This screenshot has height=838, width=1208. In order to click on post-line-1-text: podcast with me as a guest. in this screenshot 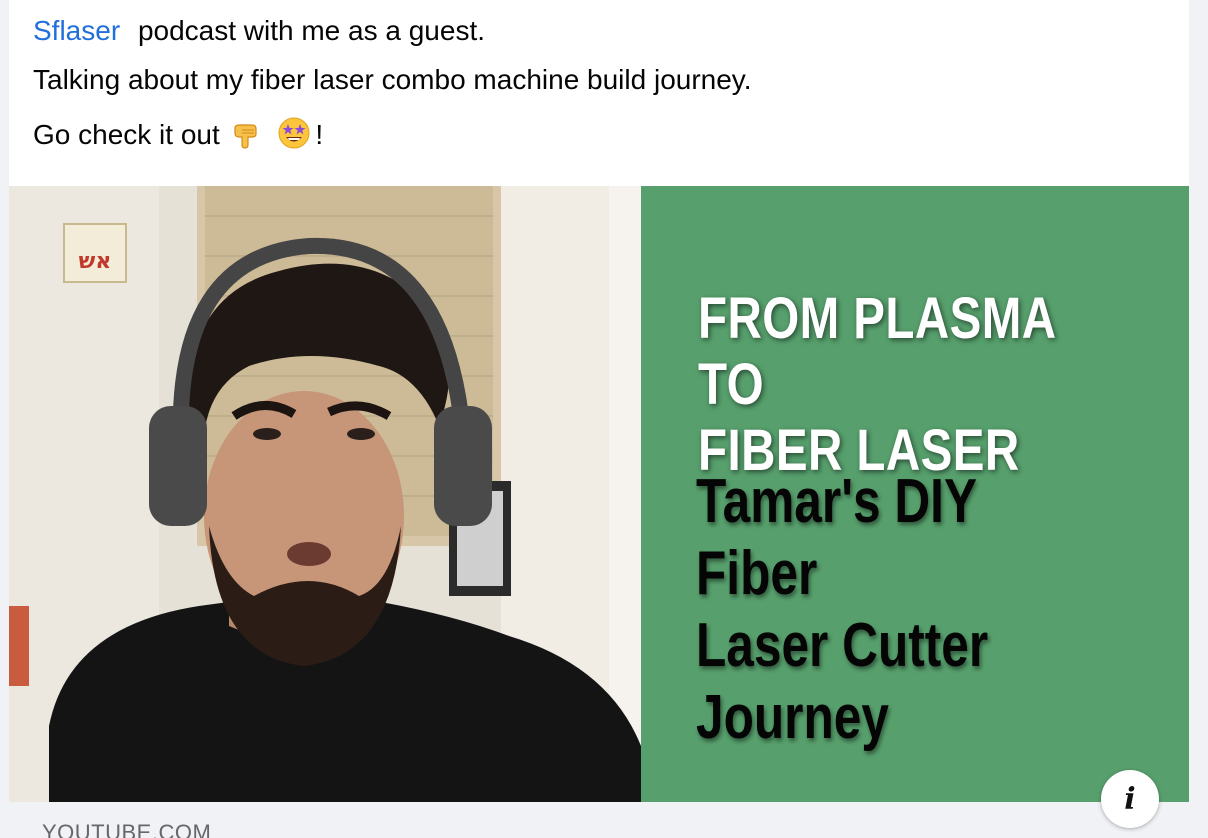, I will do `click(311, 30)`.